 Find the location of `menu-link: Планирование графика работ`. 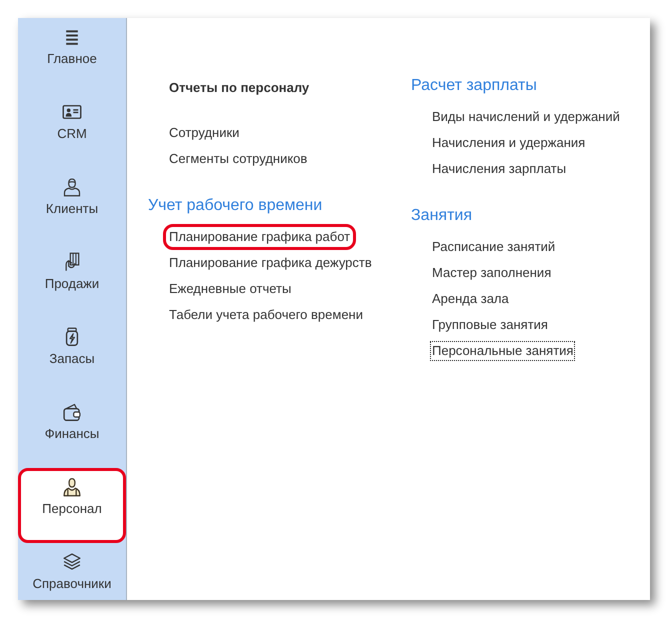

menu-link: Планирование графика работ is located at coordinates (259, 237).